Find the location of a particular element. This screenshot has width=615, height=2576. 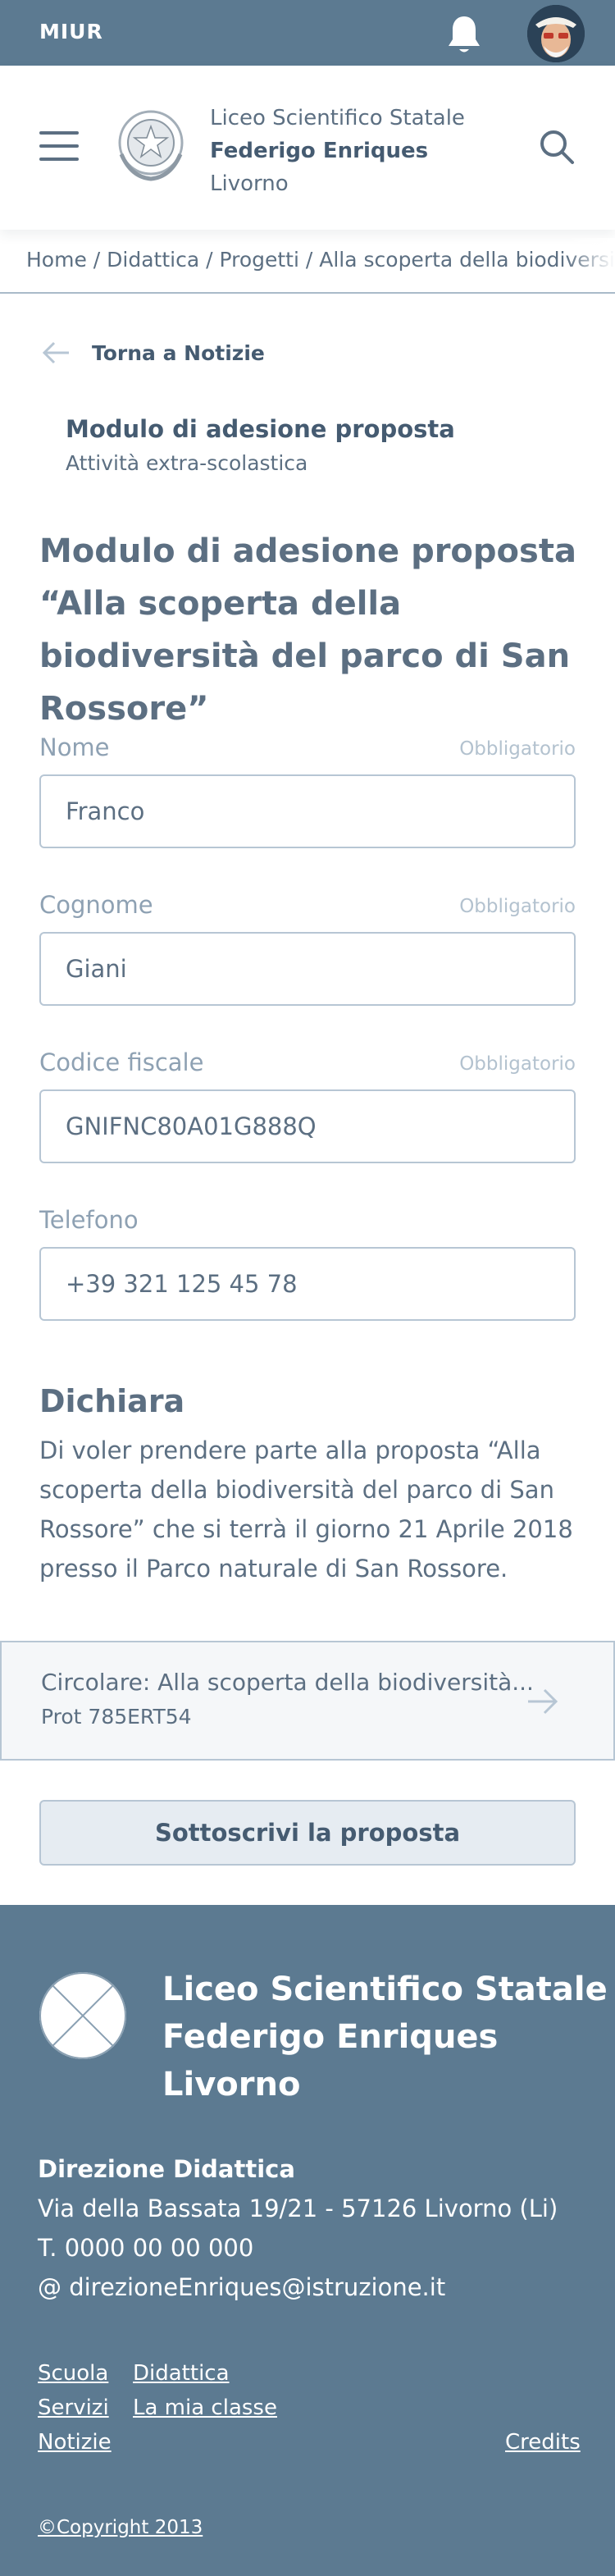

footer-name-line3: Livorno is located at coordinates (231, 2085).